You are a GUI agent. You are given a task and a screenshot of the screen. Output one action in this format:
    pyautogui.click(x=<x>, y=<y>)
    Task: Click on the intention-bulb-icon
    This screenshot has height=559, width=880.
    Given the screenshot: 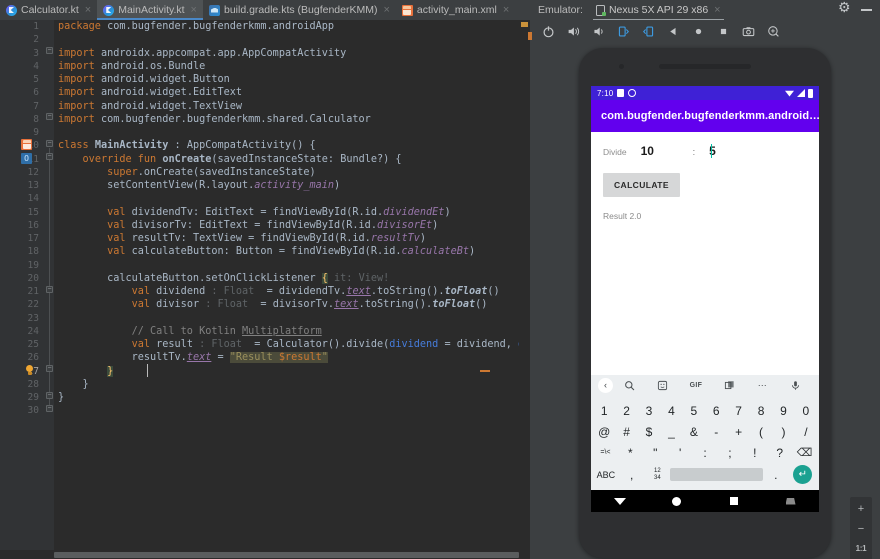 What is the action you would take?
    pyautogui.click(x=29, y=370)
    